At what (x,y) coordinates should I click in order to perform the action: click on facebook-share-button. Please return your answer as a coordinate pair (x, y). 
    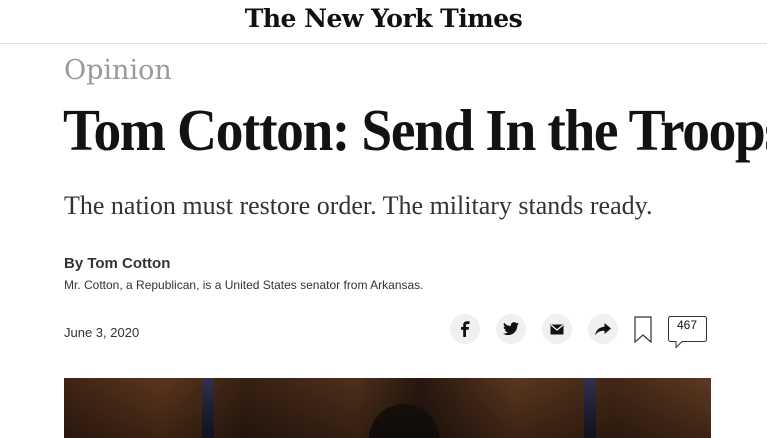
    Looking at the image, I should click on (465, 329).